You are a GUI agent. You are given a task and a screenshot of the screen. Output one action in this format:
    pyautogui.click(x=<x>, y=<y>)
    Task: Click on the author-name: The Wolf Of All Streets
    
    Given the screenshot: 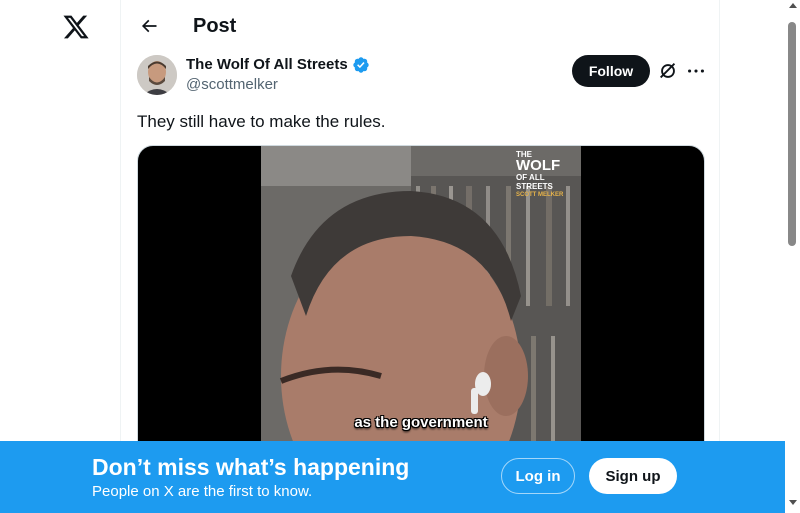 What is the action you would take?
    pyautogui.click(x=278, y=65)
    